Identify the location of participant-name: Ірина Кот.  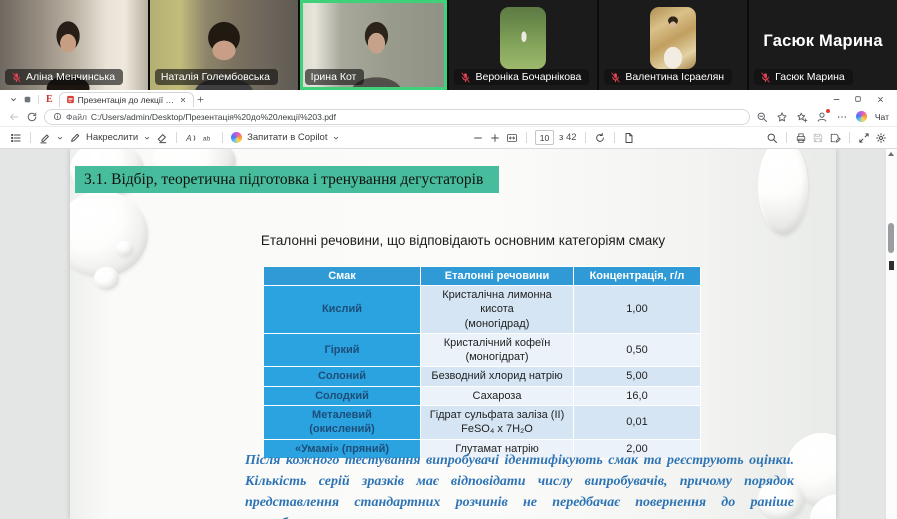
(333, 77).